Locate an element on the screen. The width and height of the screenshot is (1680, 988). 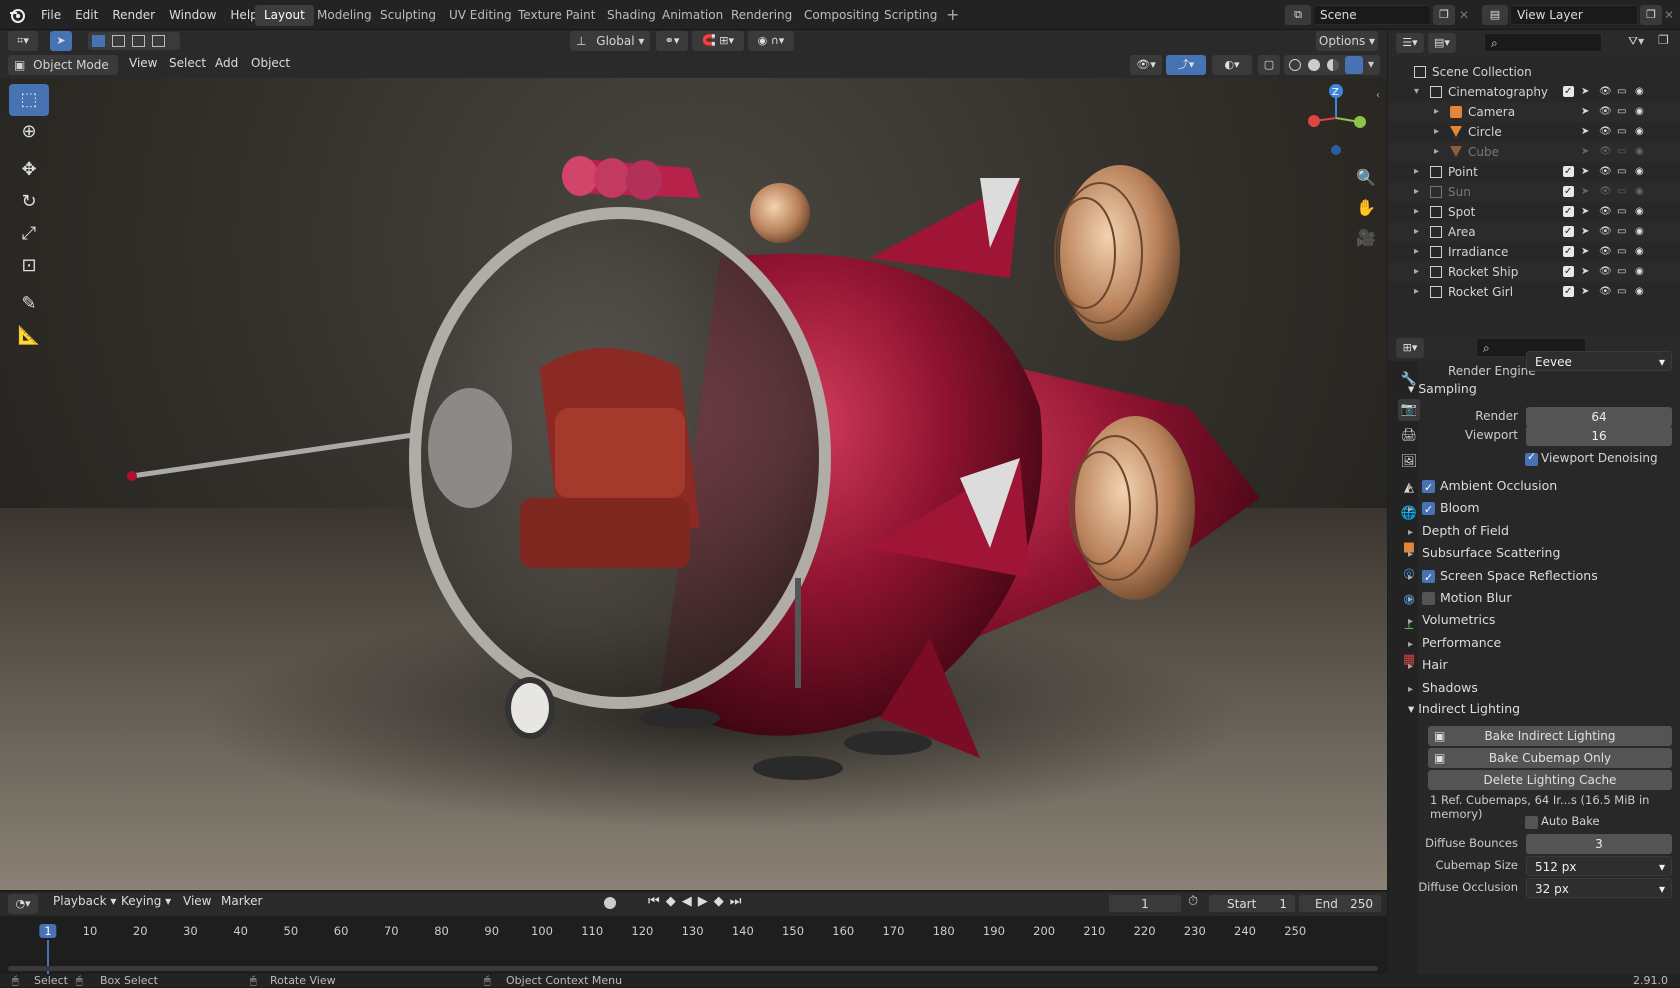
timeline-editor-icon: ◔▾ is located at coordinates (23, 904).